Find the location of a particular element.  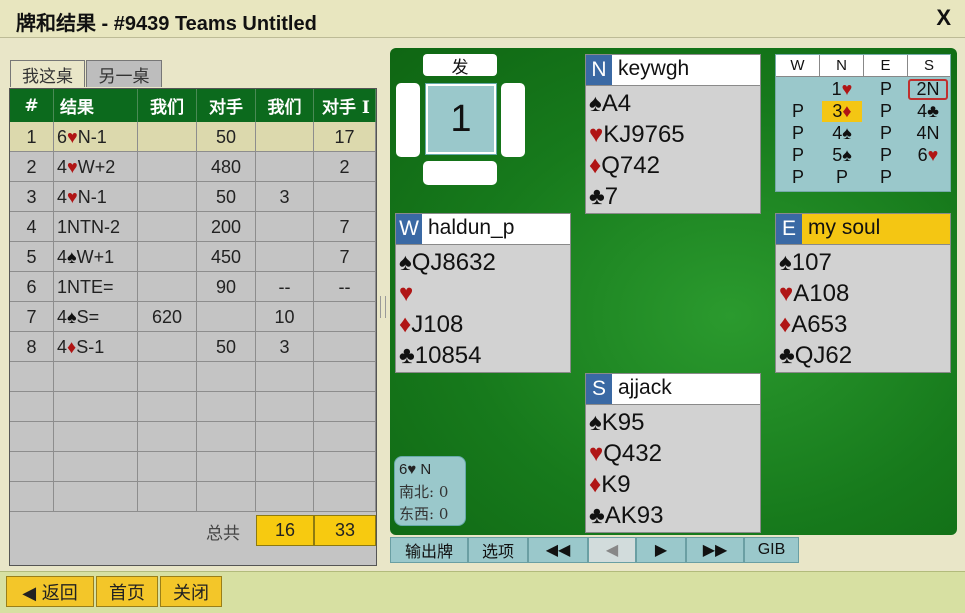

table-row: 7 4 ♠ S= 620 10 is located at coordinates (193, 317).